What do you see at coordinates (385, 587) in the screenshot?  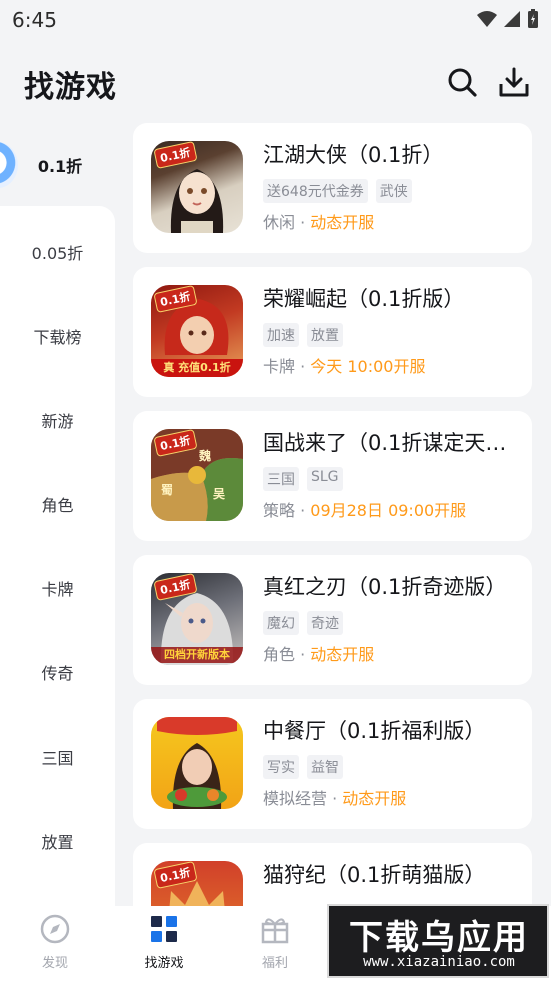 I see `game-title: 真红之刃（0.1折奇迹版）` at bounding box center [385, 587].